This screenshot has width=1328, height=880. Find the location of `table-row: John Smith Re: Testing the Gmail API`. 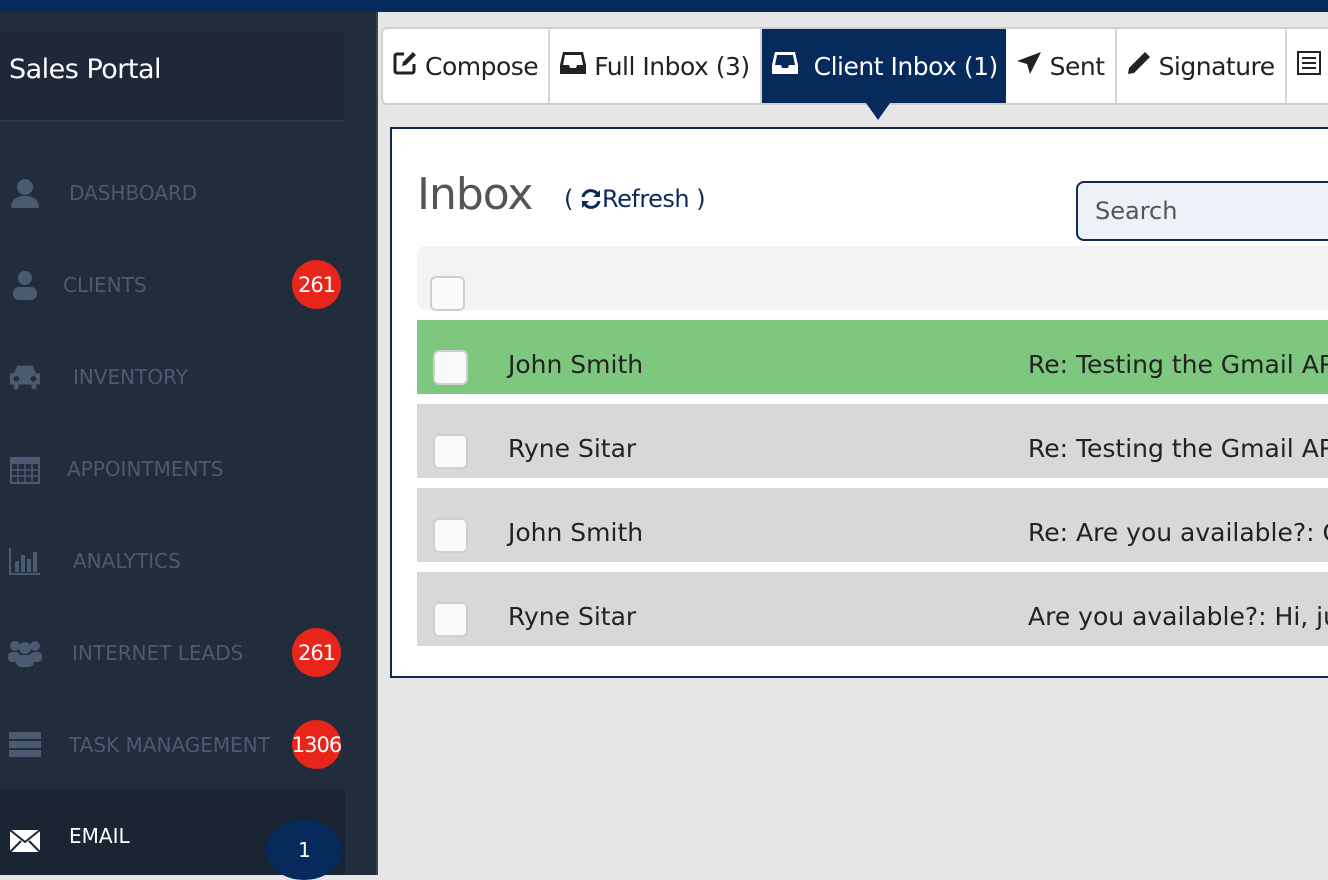

table-row: John Smith Re: Testing the Gmail API is located at coordinates (872, 357).